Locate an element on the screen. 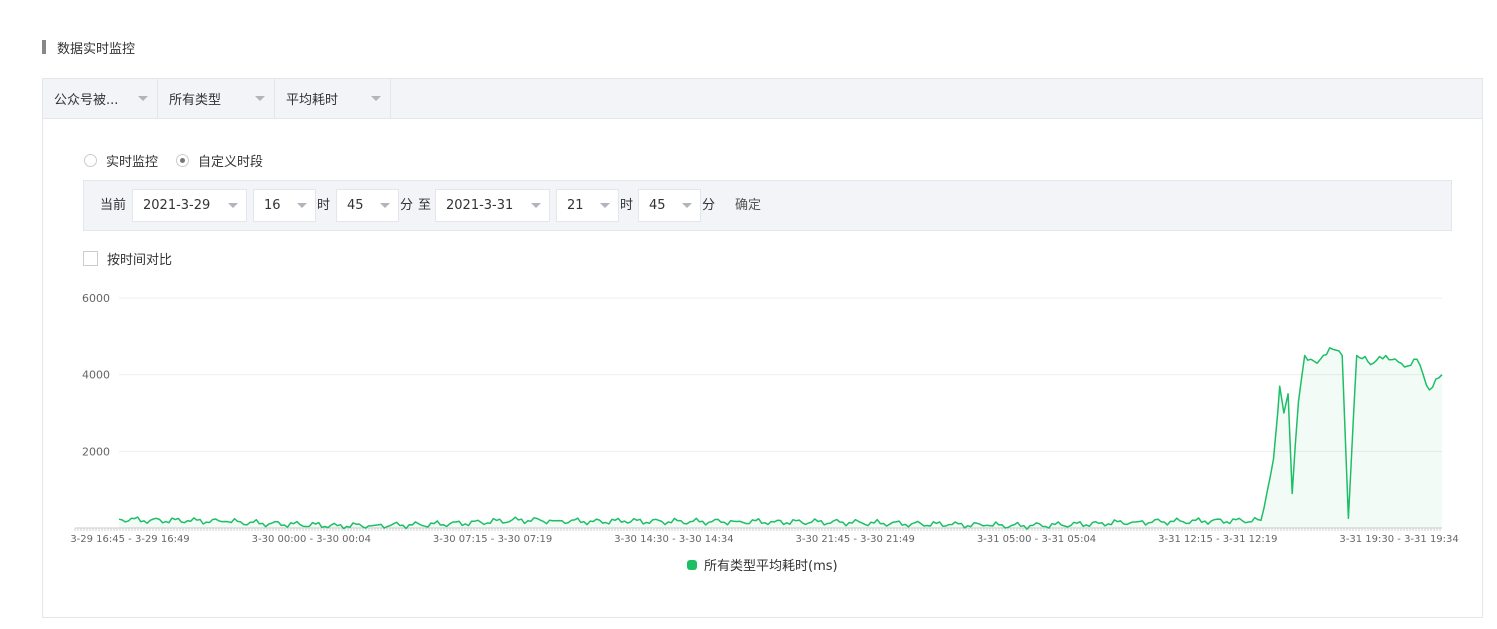  legend-color-dot is located at coordinates (692, 564).